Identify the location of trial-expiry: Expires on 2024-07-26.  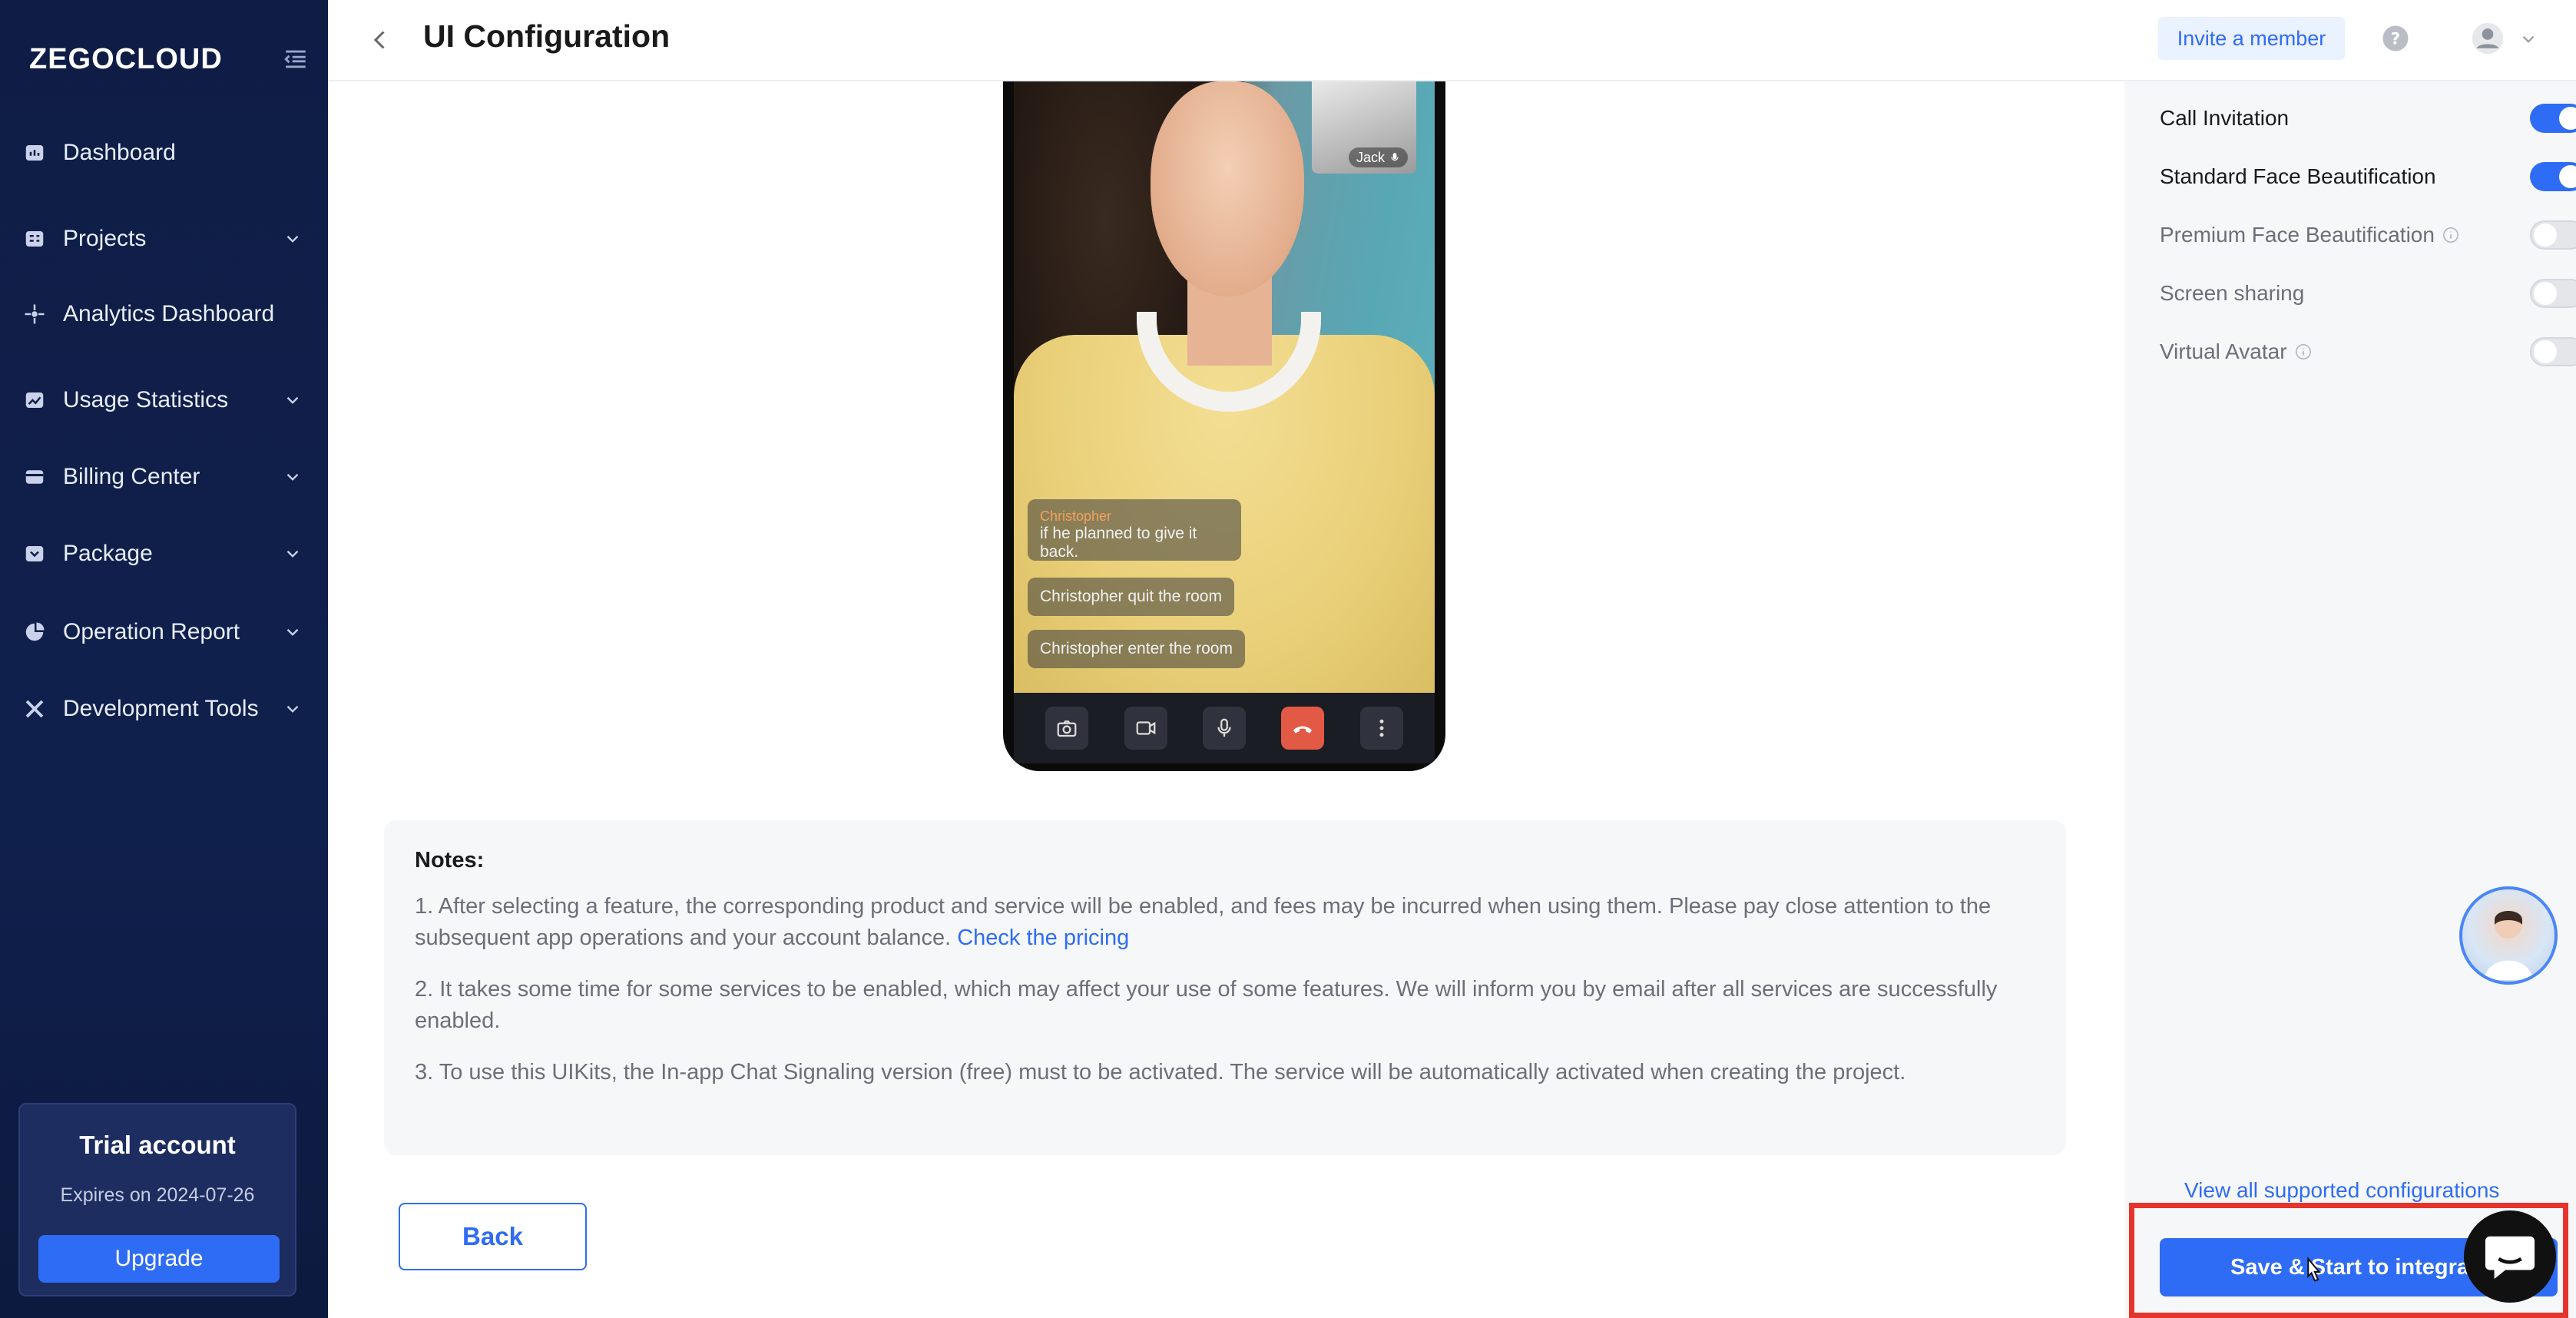
(158, 1195).